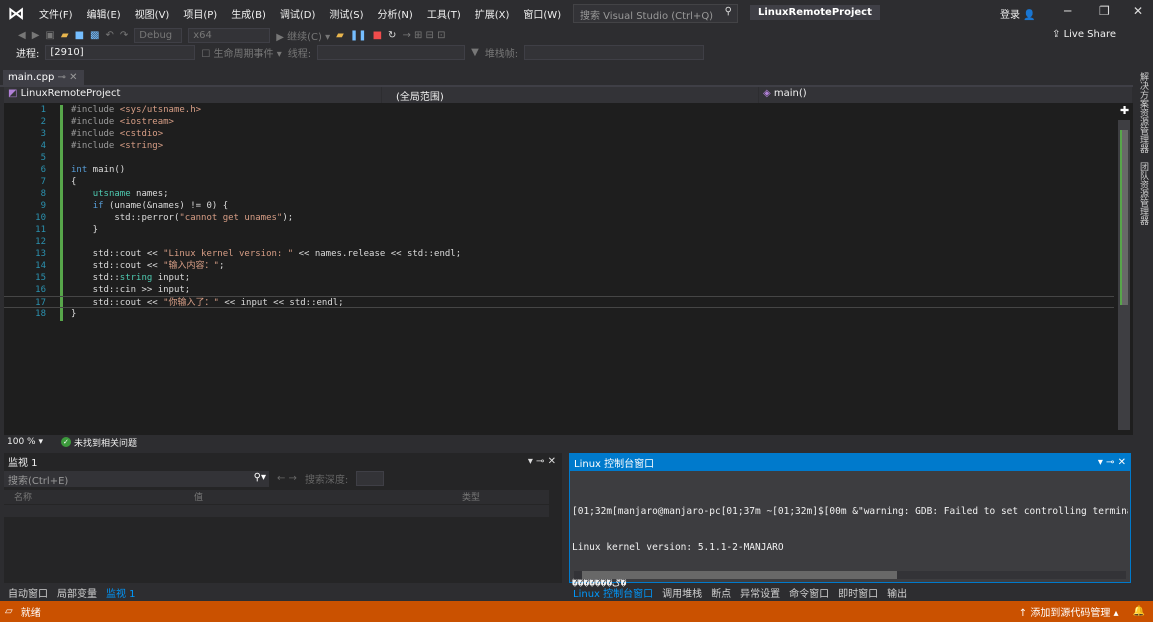  Describe the element at coordinates (77, 592) in the screenshot. I see `tab-locals: 局部变量` at that location.